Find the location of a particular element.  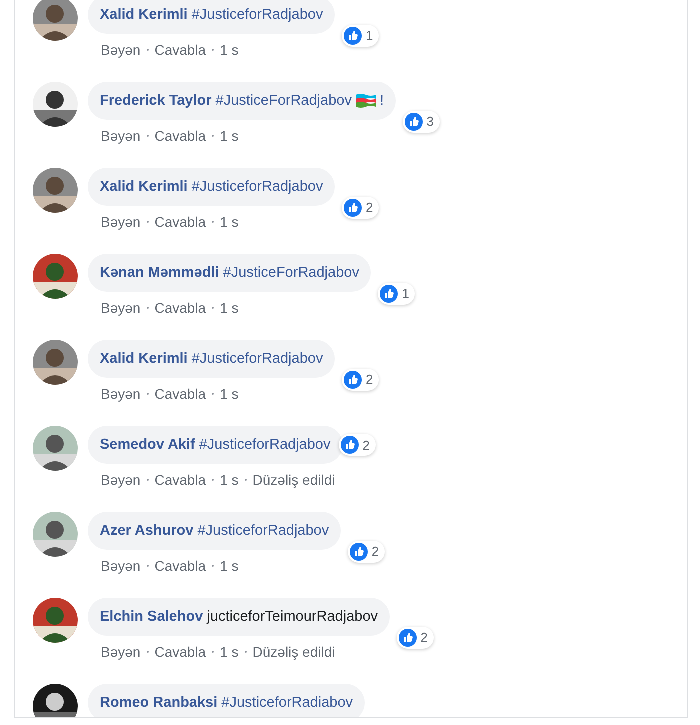

comment-author: Azer Ashurov is located at coordinates (147, 531).